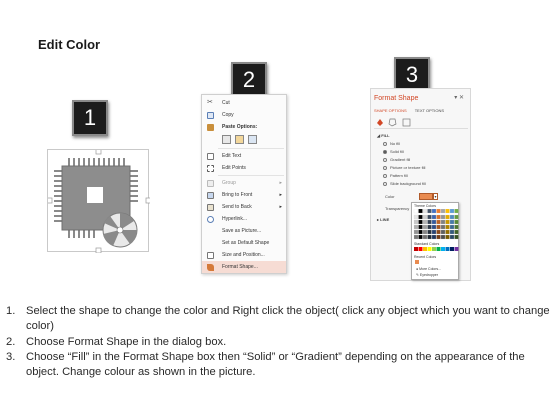  I want to click on fill-section-label: FILL, so click(385, 135).